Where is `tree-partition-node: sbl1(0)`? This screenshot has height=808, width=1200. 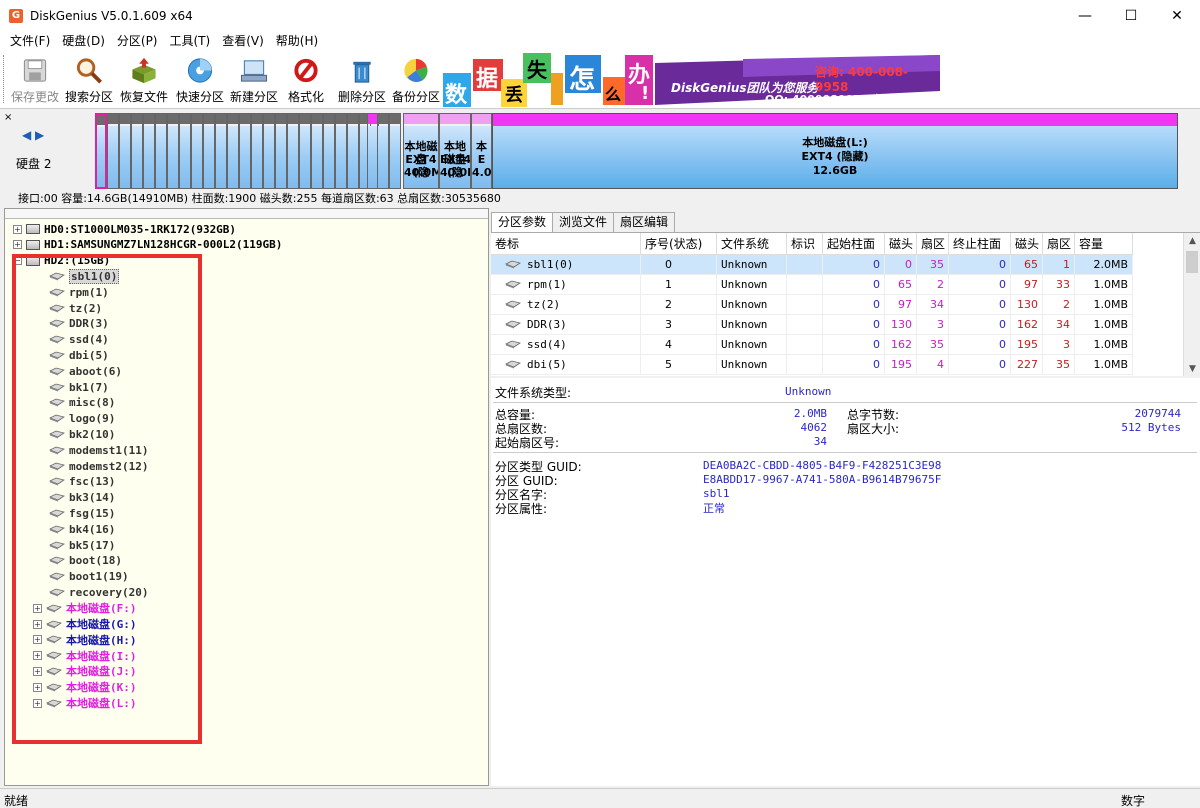
tree-partition-node: sbl1(0) is located at coordinates (84, 276).